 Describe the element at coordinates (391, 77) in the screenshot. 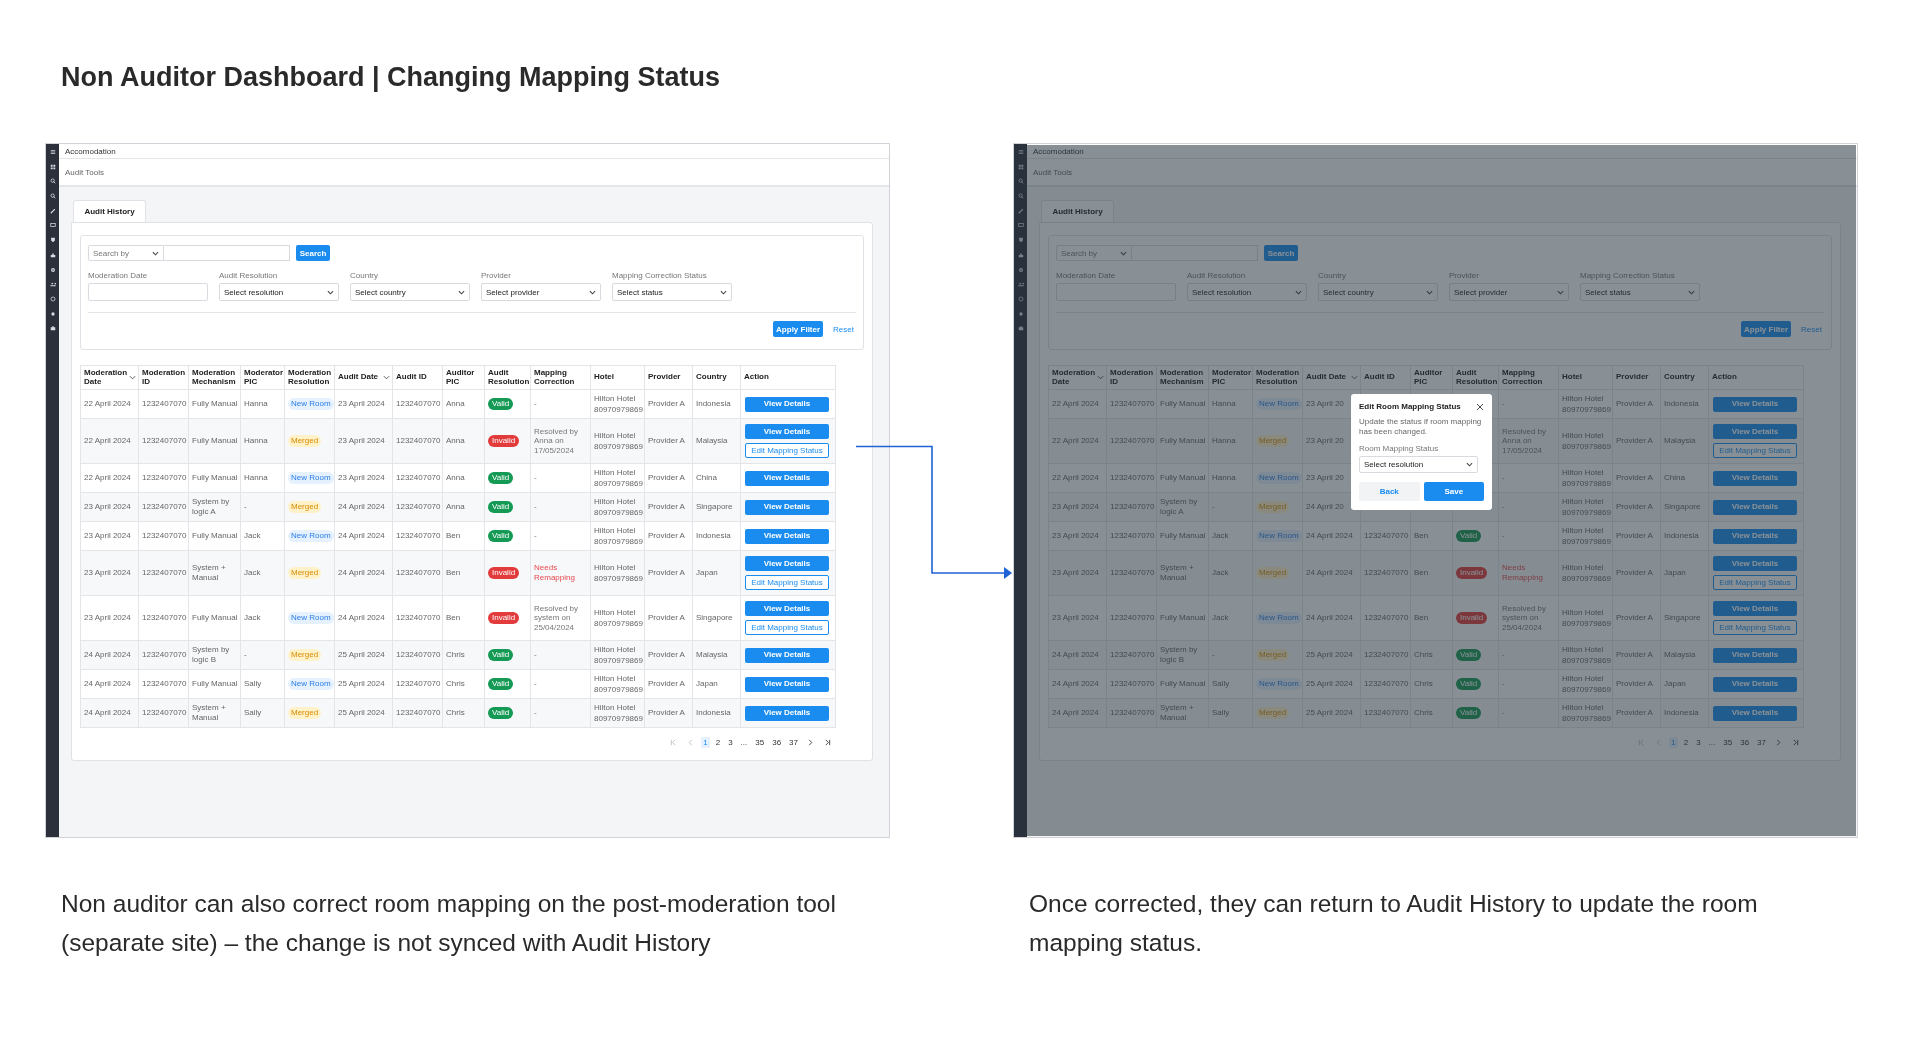

I see `page-title: Non Auditor Dashboard | Changing Mapping Status` at that location.